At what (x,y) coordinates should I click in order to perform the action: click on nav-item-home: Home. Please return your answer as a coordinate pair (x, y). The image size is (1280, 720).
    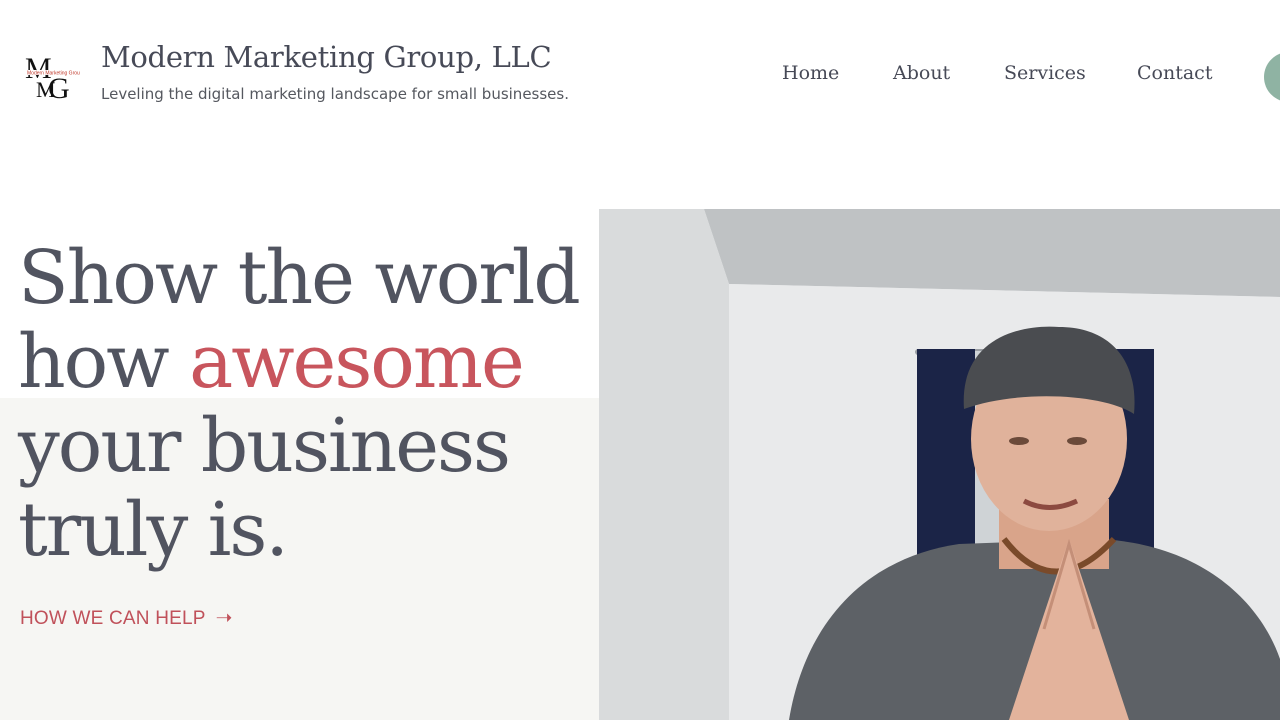
    Looking at the image, I should click on (810, 73).